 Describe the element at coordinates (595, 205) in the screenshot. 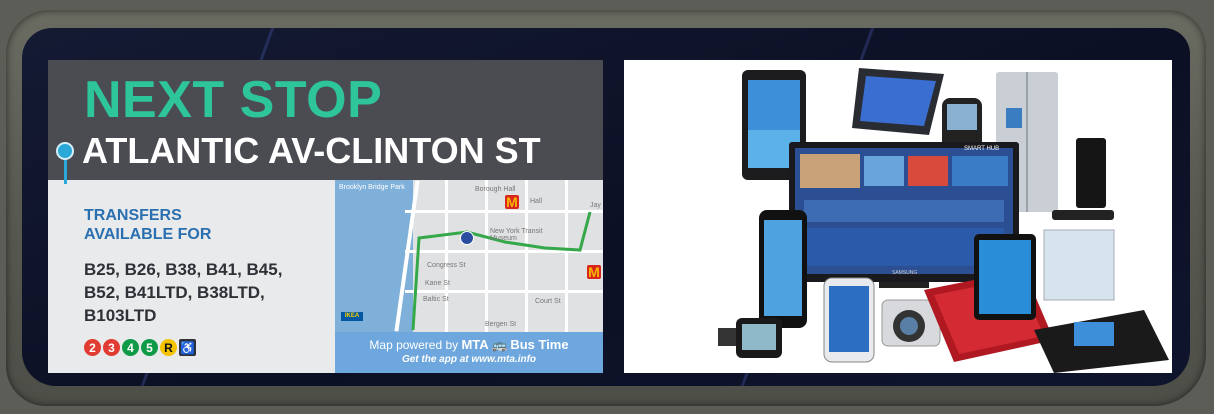

I see `map-label: Jay` at that location.